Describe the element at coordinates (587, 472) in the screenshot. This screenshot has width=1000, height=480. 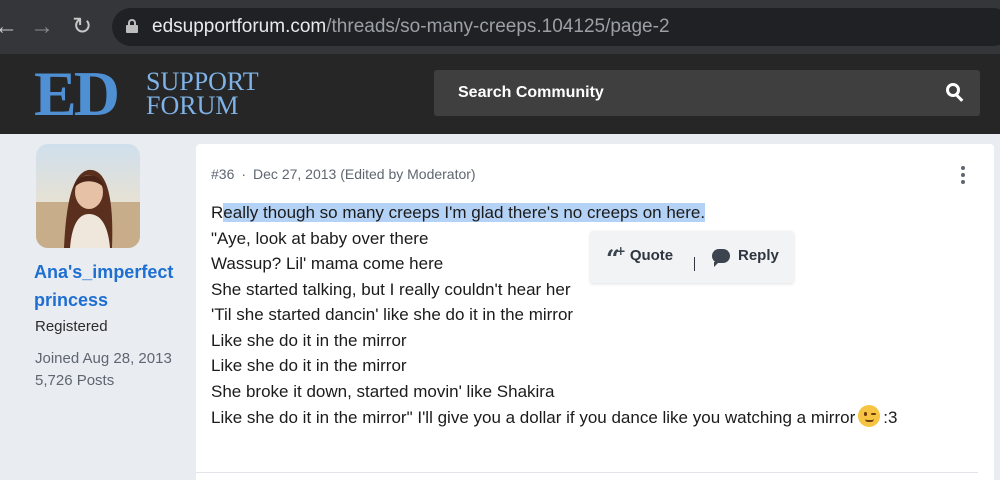
I see `post-divider` at that location.